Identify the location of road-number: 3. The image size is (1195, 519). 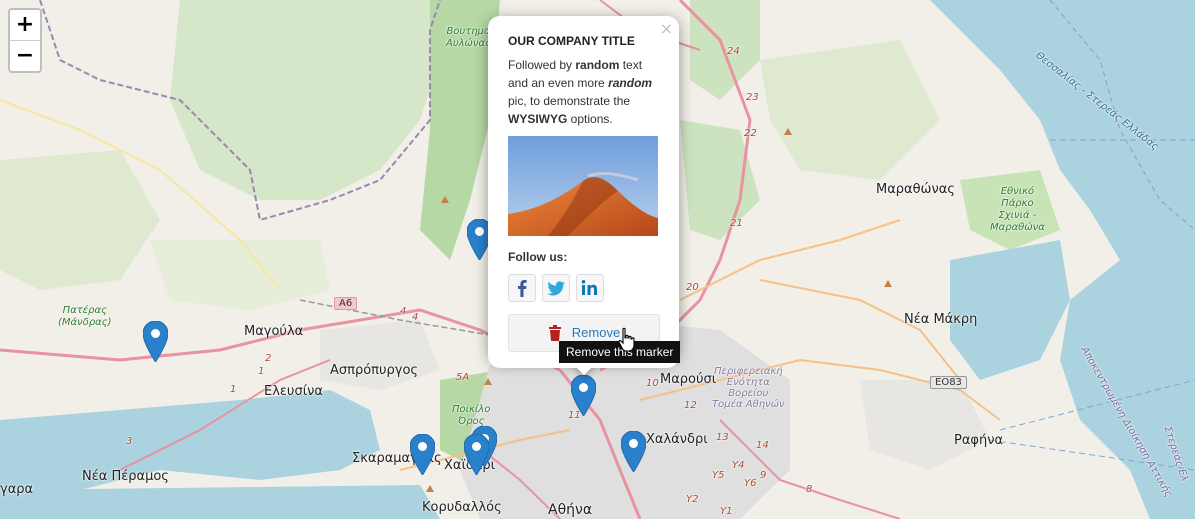
(129, 441).